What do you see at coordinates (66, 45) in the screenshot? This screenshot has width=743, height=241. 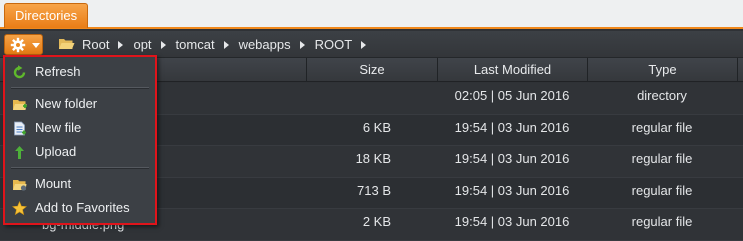 I see `folder-open-icon` at bounding box center [66, 45].